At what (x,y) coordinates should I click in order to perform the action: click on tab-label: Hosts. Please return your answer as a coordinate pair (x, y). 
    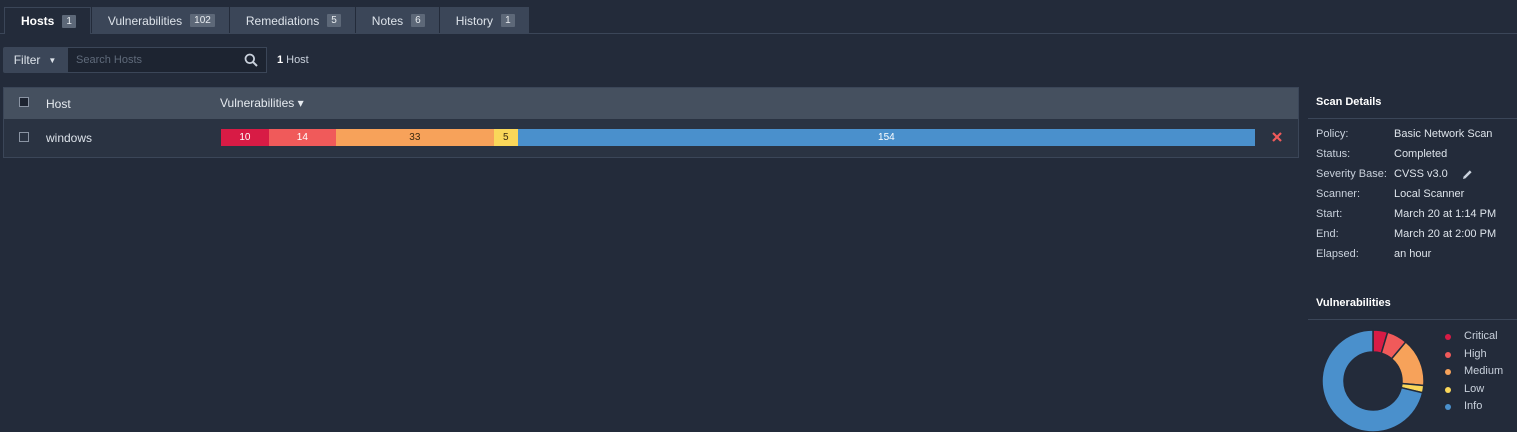
    Looking at the image, I should click on (38, 21).